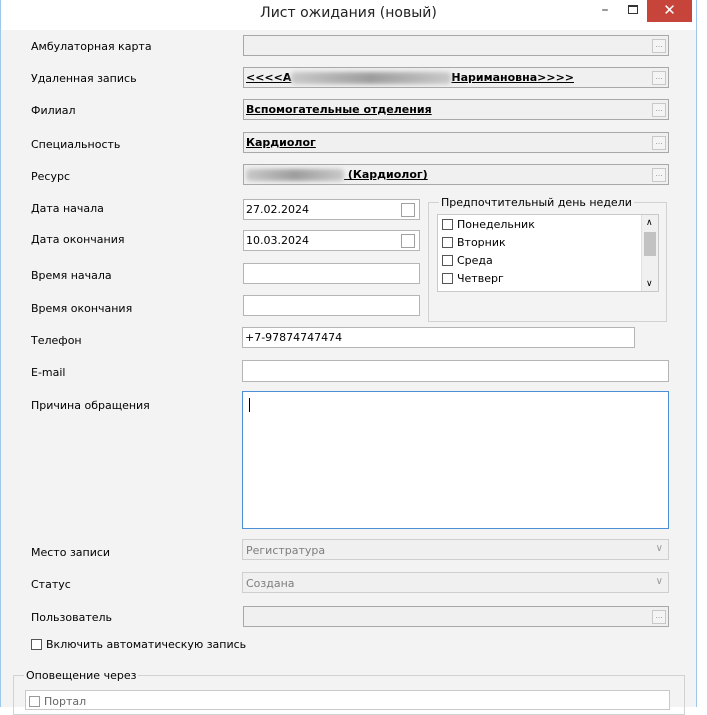 Image resolution: width=707 pixels, height=715 pixels. What do you see at coordinates (65, 701) in the screenshot?
I see `portal-label: Портал` at bounding box center [65, 701].